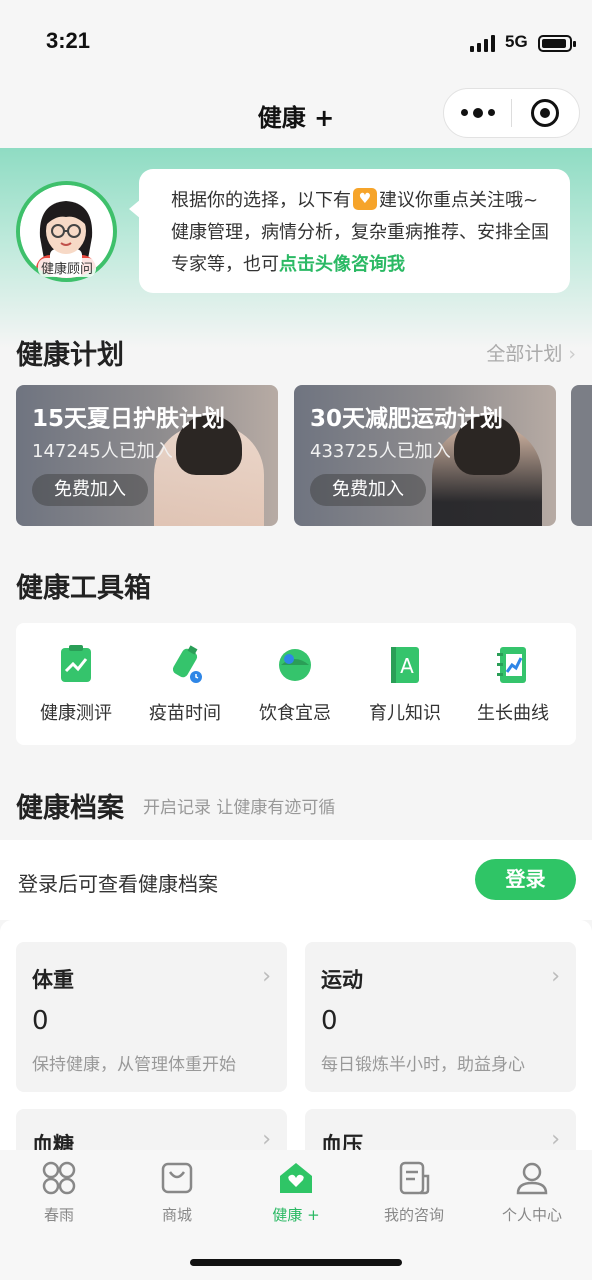  I want to click on plan-card: 30天减肥运动计划 433725人已加入 免费加入, so click(425, 455).